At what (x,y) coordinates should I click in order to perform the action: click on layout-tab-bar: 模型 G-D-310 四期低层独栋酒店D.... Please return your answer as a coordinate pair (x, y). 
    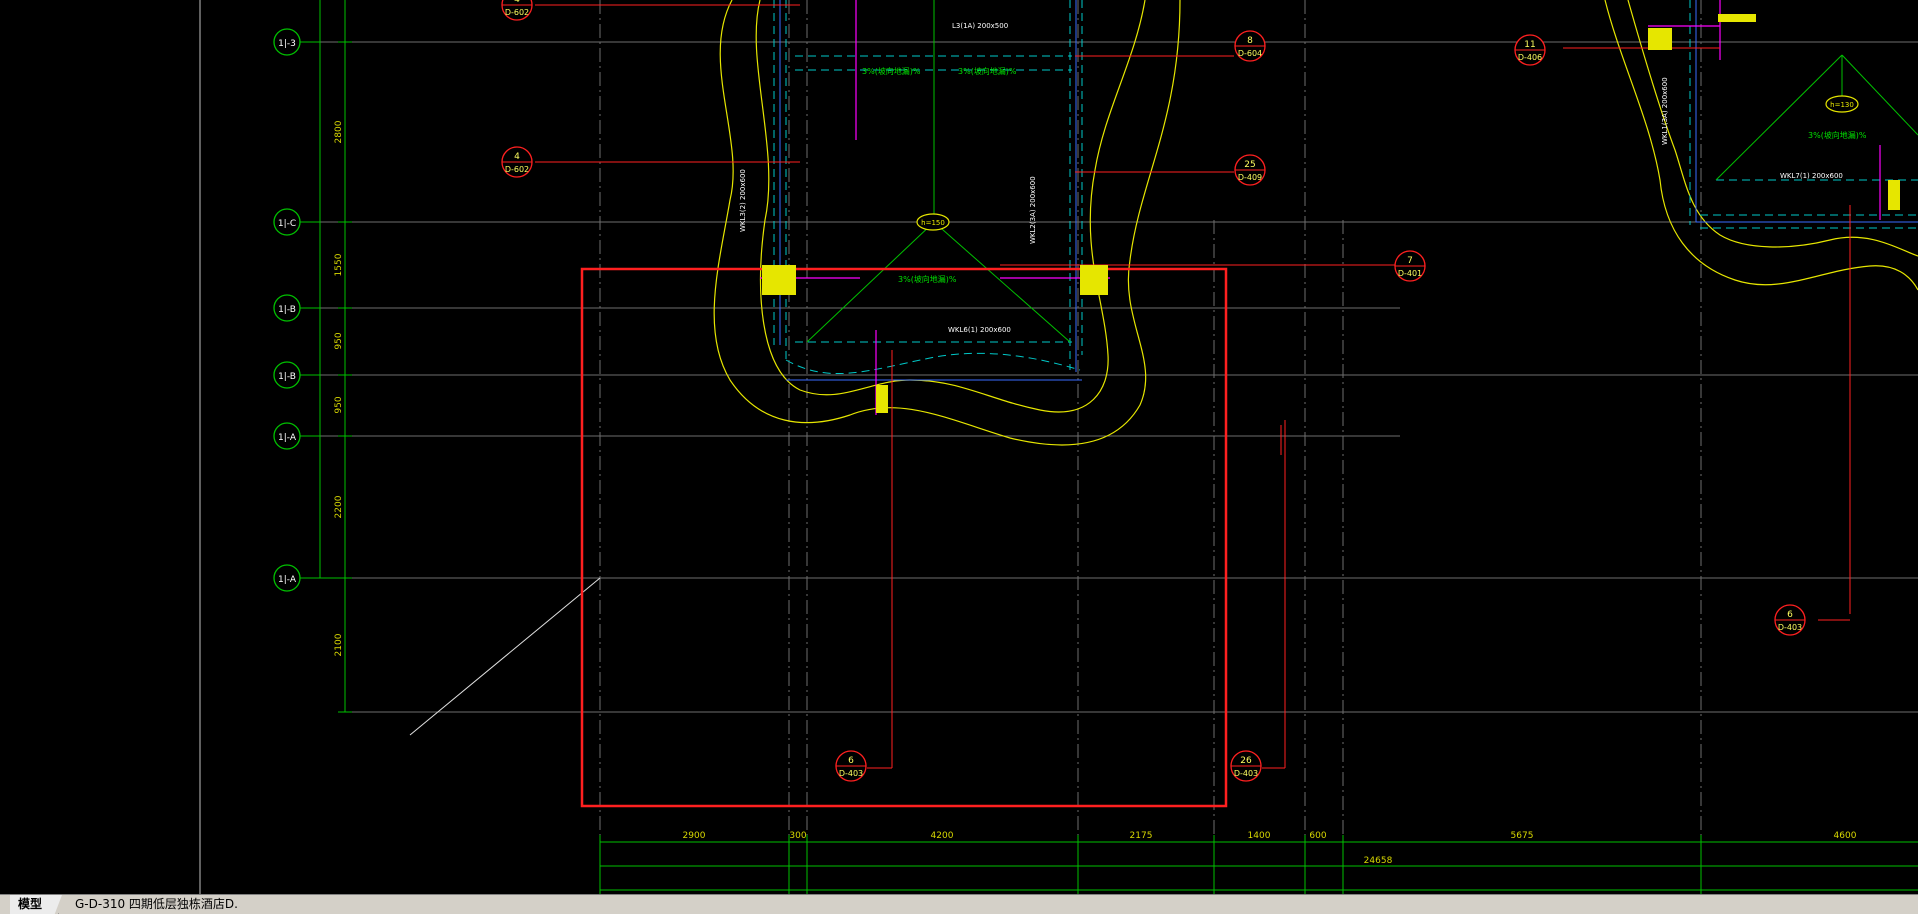
    Looking at the image, I should click on (959, 904).